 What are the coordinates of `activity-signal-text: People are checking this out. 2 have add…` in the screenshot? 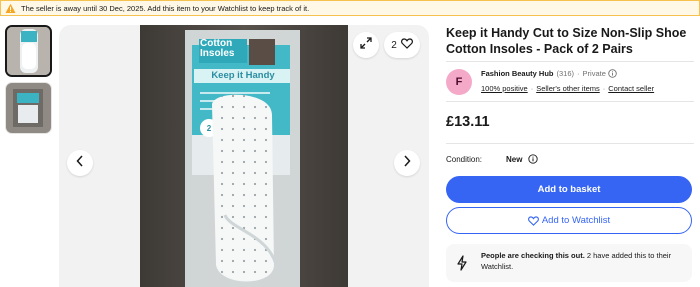 It's located at (583, 261).